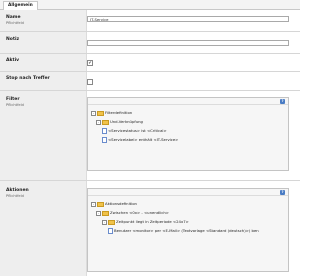 This screenshot has width=320, height=276. I want to click on tree-node: - Filterdefinition, so click(111, 113).